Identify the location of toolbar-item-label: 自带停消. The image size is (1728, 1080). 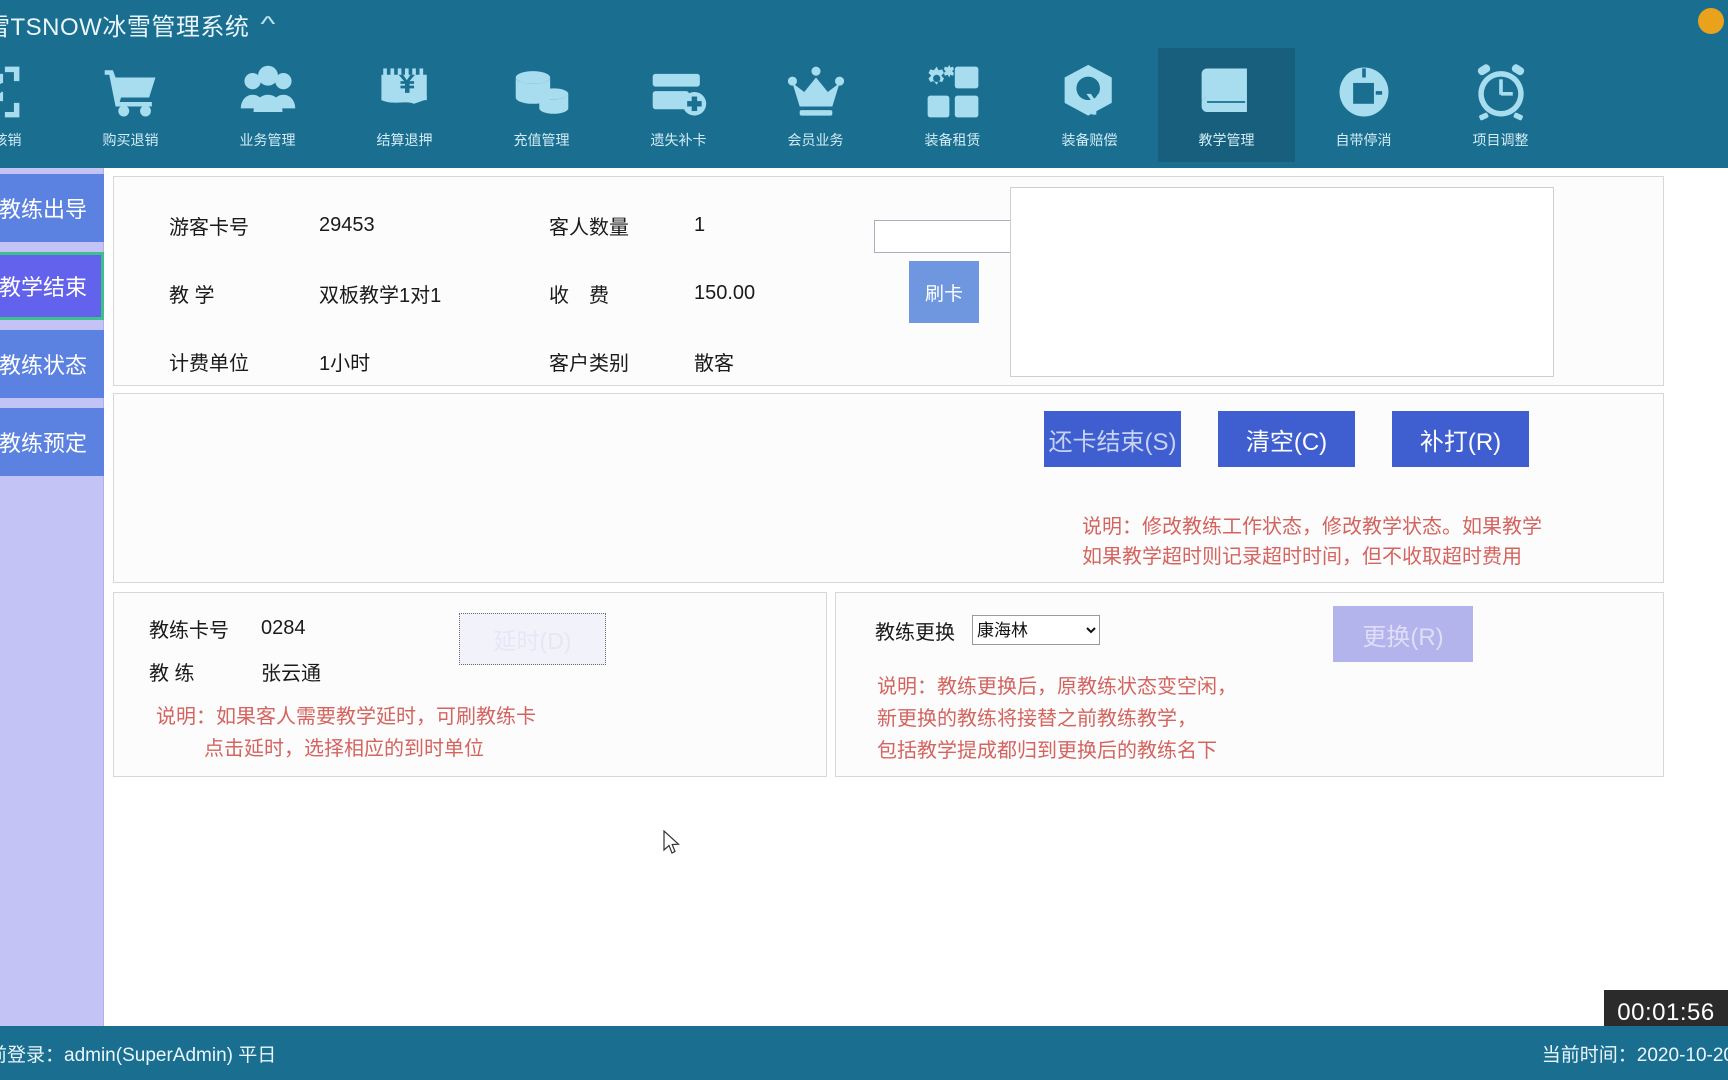
(1363, 140).